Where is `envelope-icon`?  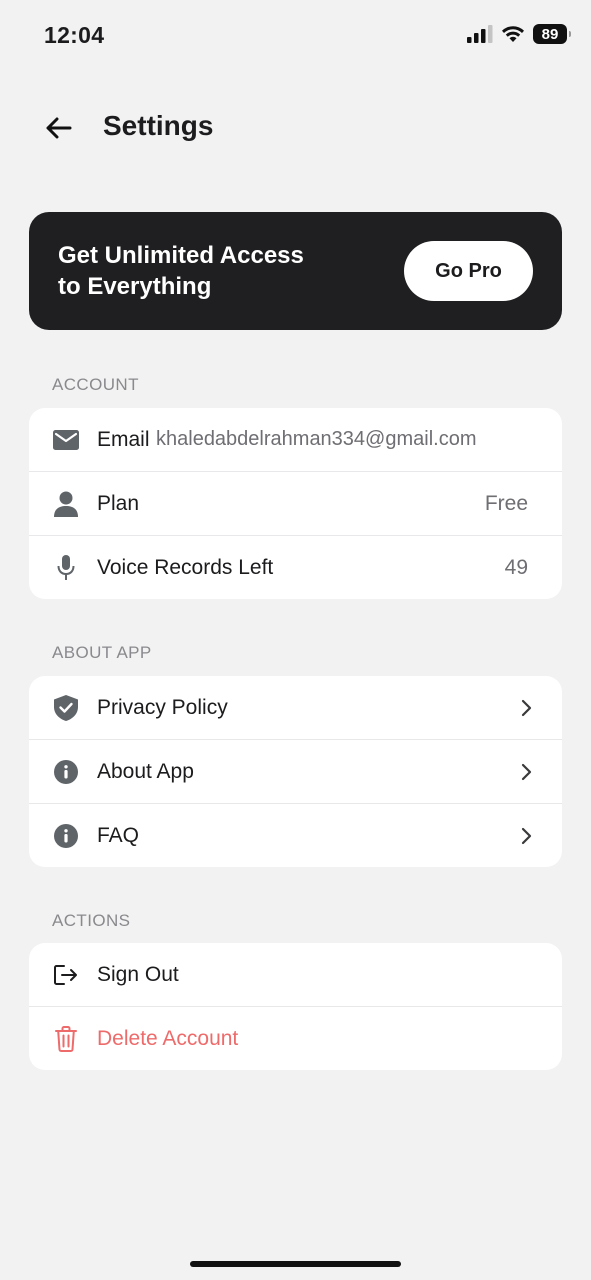
envelope-icon is located at coordinates (66, 440).